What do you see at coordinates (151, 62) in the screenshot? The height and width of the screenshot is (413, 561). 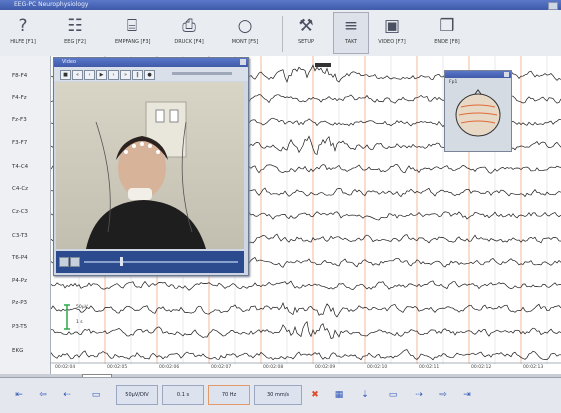 I see `video-window-titlebar: Video` at bounding box center [151, 62].